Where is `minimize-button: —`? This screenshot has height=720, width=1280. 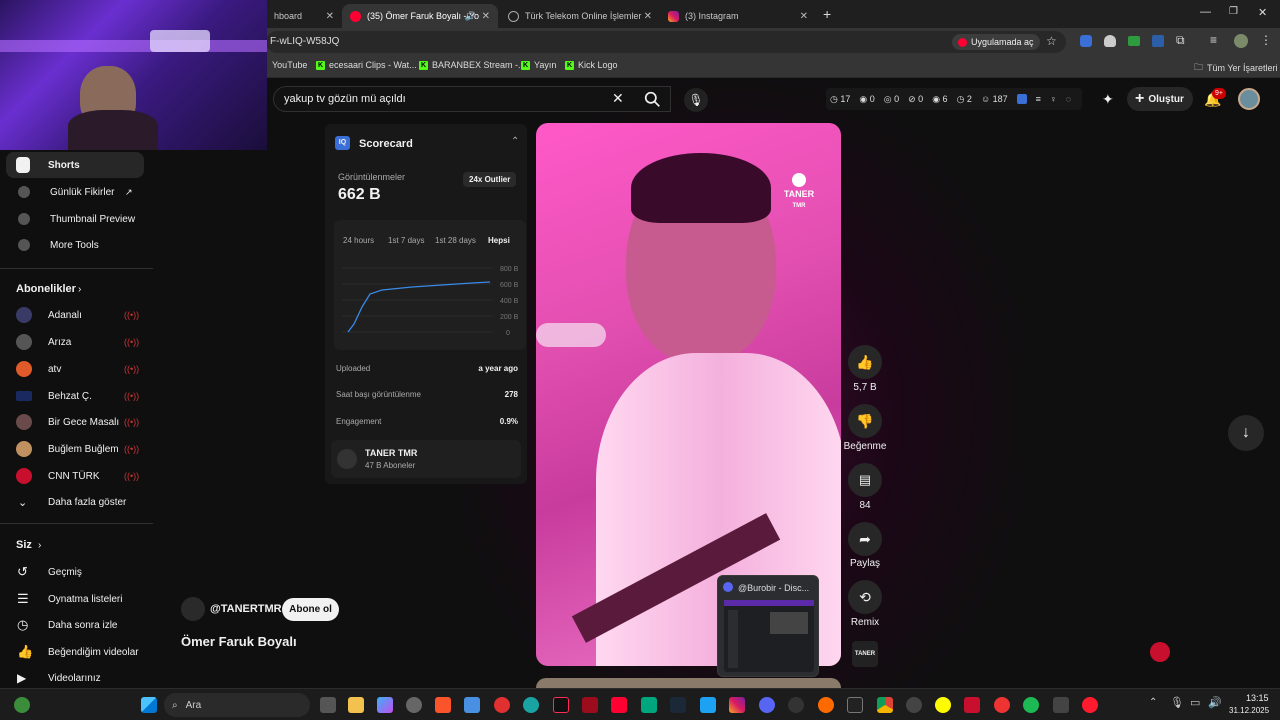
minimize-button: — is located at coordinates (1205, 12).